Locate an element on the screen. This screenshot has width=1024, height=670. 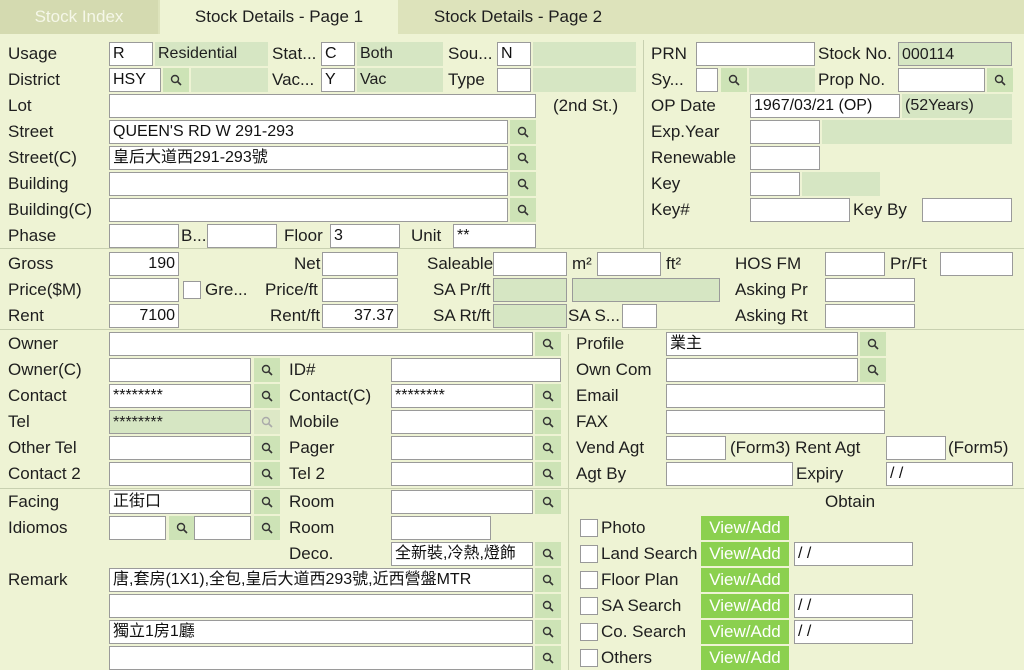
sa-search-checkbox is located at coordinates (589, 606).